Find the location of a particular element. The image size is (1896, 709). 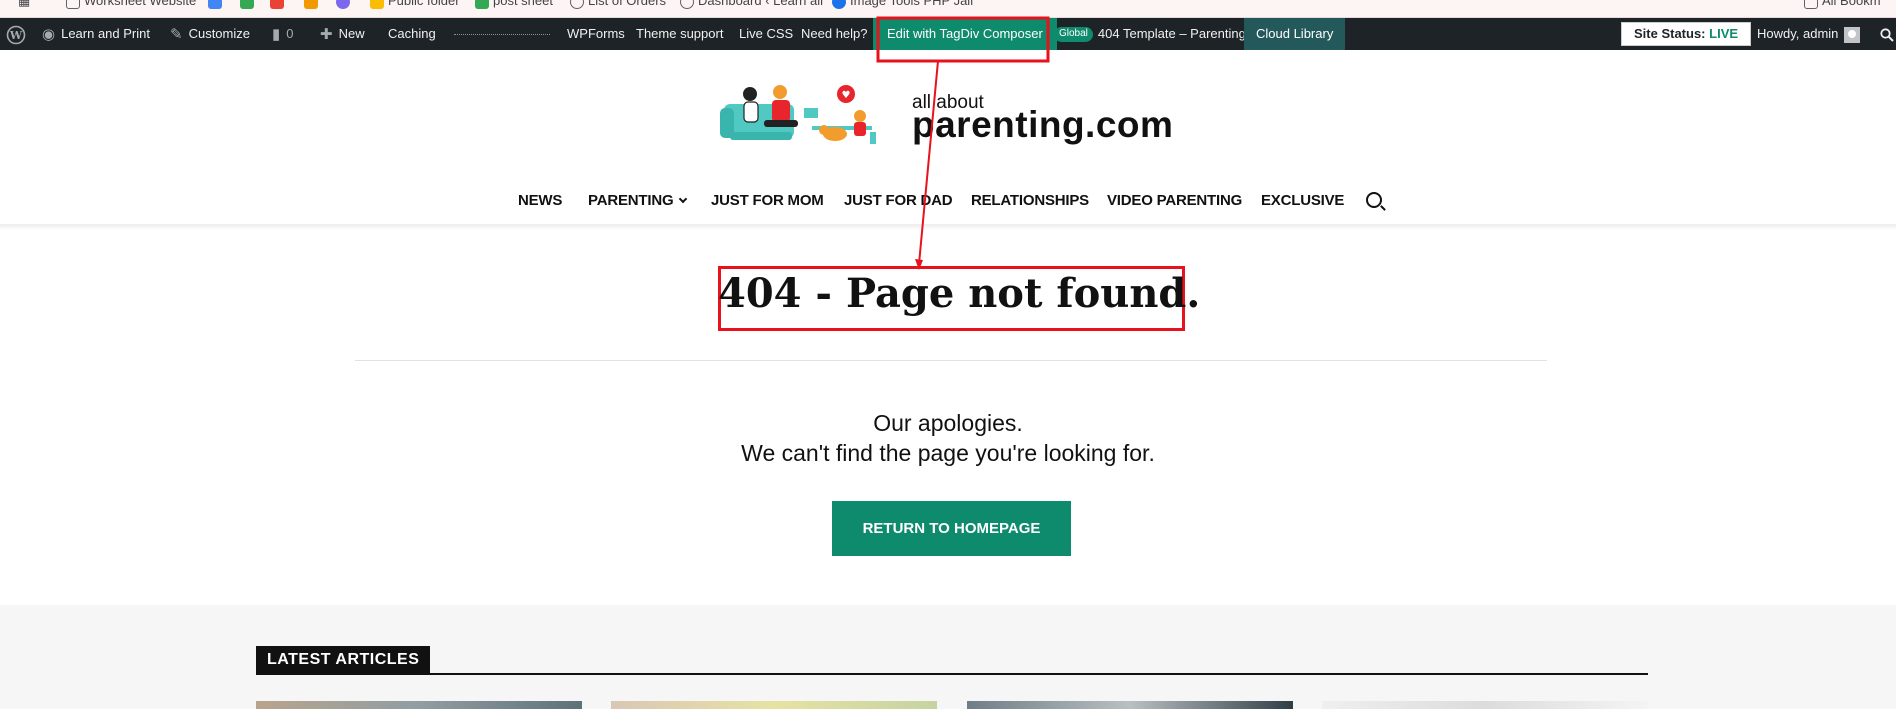

annotation-arrow is located at coordinates (963, 143).